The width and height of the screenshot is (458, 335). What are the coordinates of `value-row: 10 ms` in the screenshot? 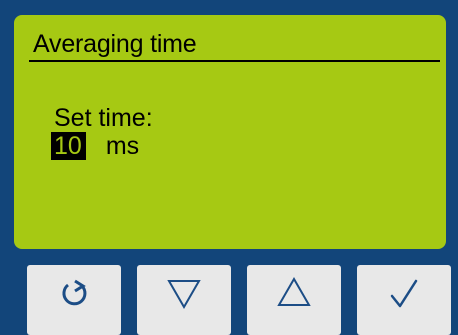 It's located at (95, 146).